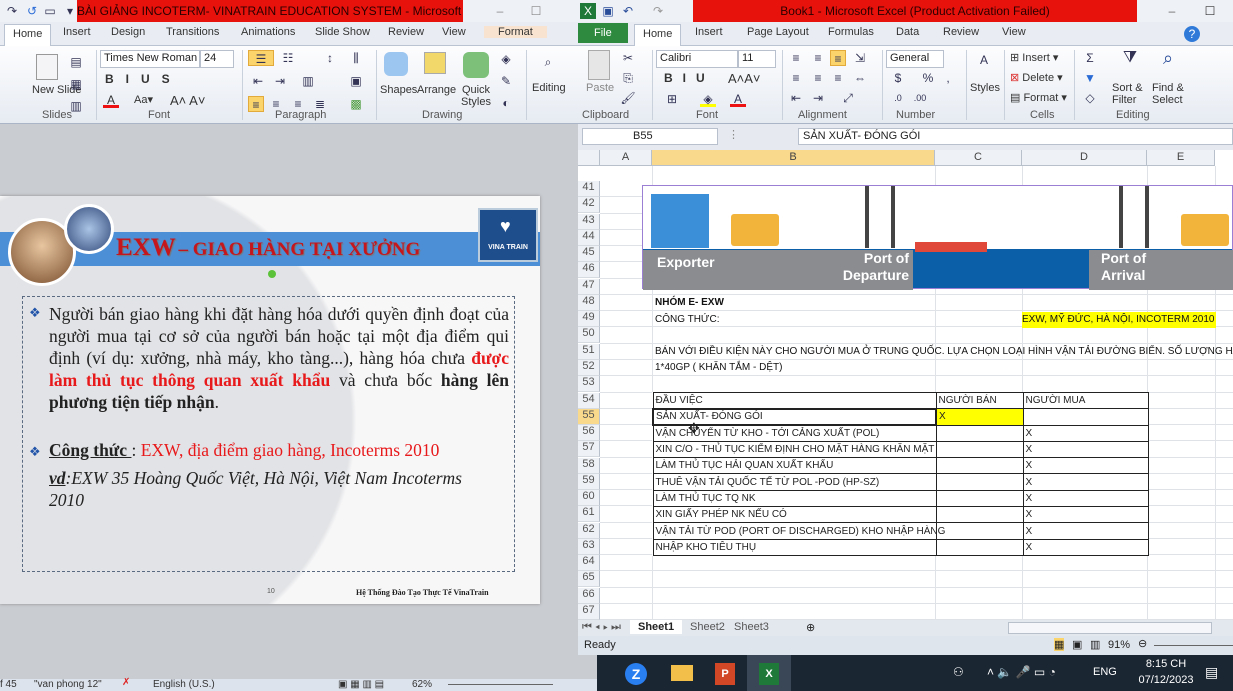 The height and width of the screenshot is (691, 1233). I want to click on columns-icon: ▥, so click(308, 81).